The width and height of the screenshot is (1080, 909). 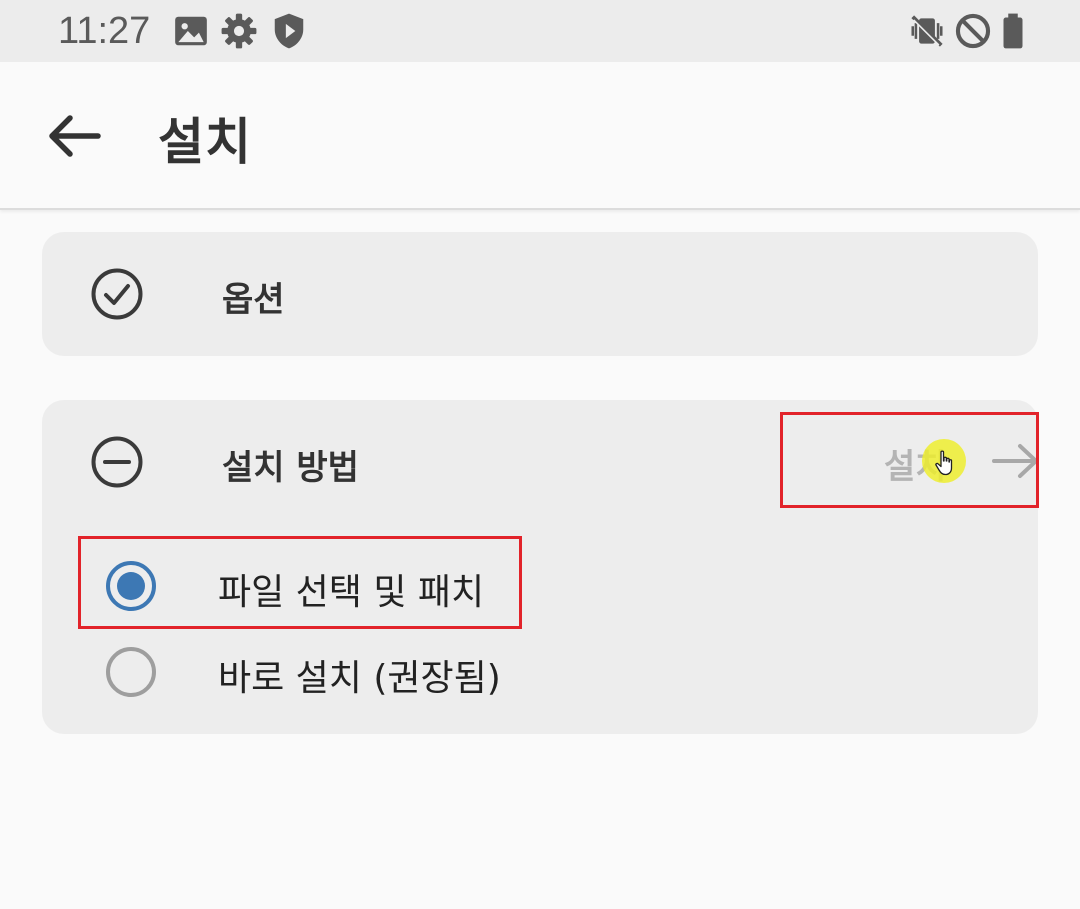 What do you see at coordinates (351, 592) in the screenshot?
I see `radio-label-file-patch: 파일 선택 및 패치` at bounding box center [351, 592].